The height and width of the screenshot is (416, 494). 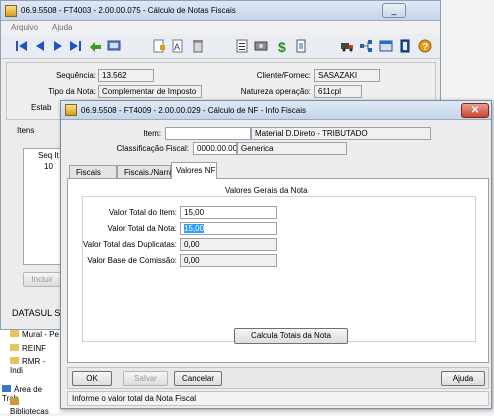 I want to click on svg-text: A, so click(x=177, y=47).